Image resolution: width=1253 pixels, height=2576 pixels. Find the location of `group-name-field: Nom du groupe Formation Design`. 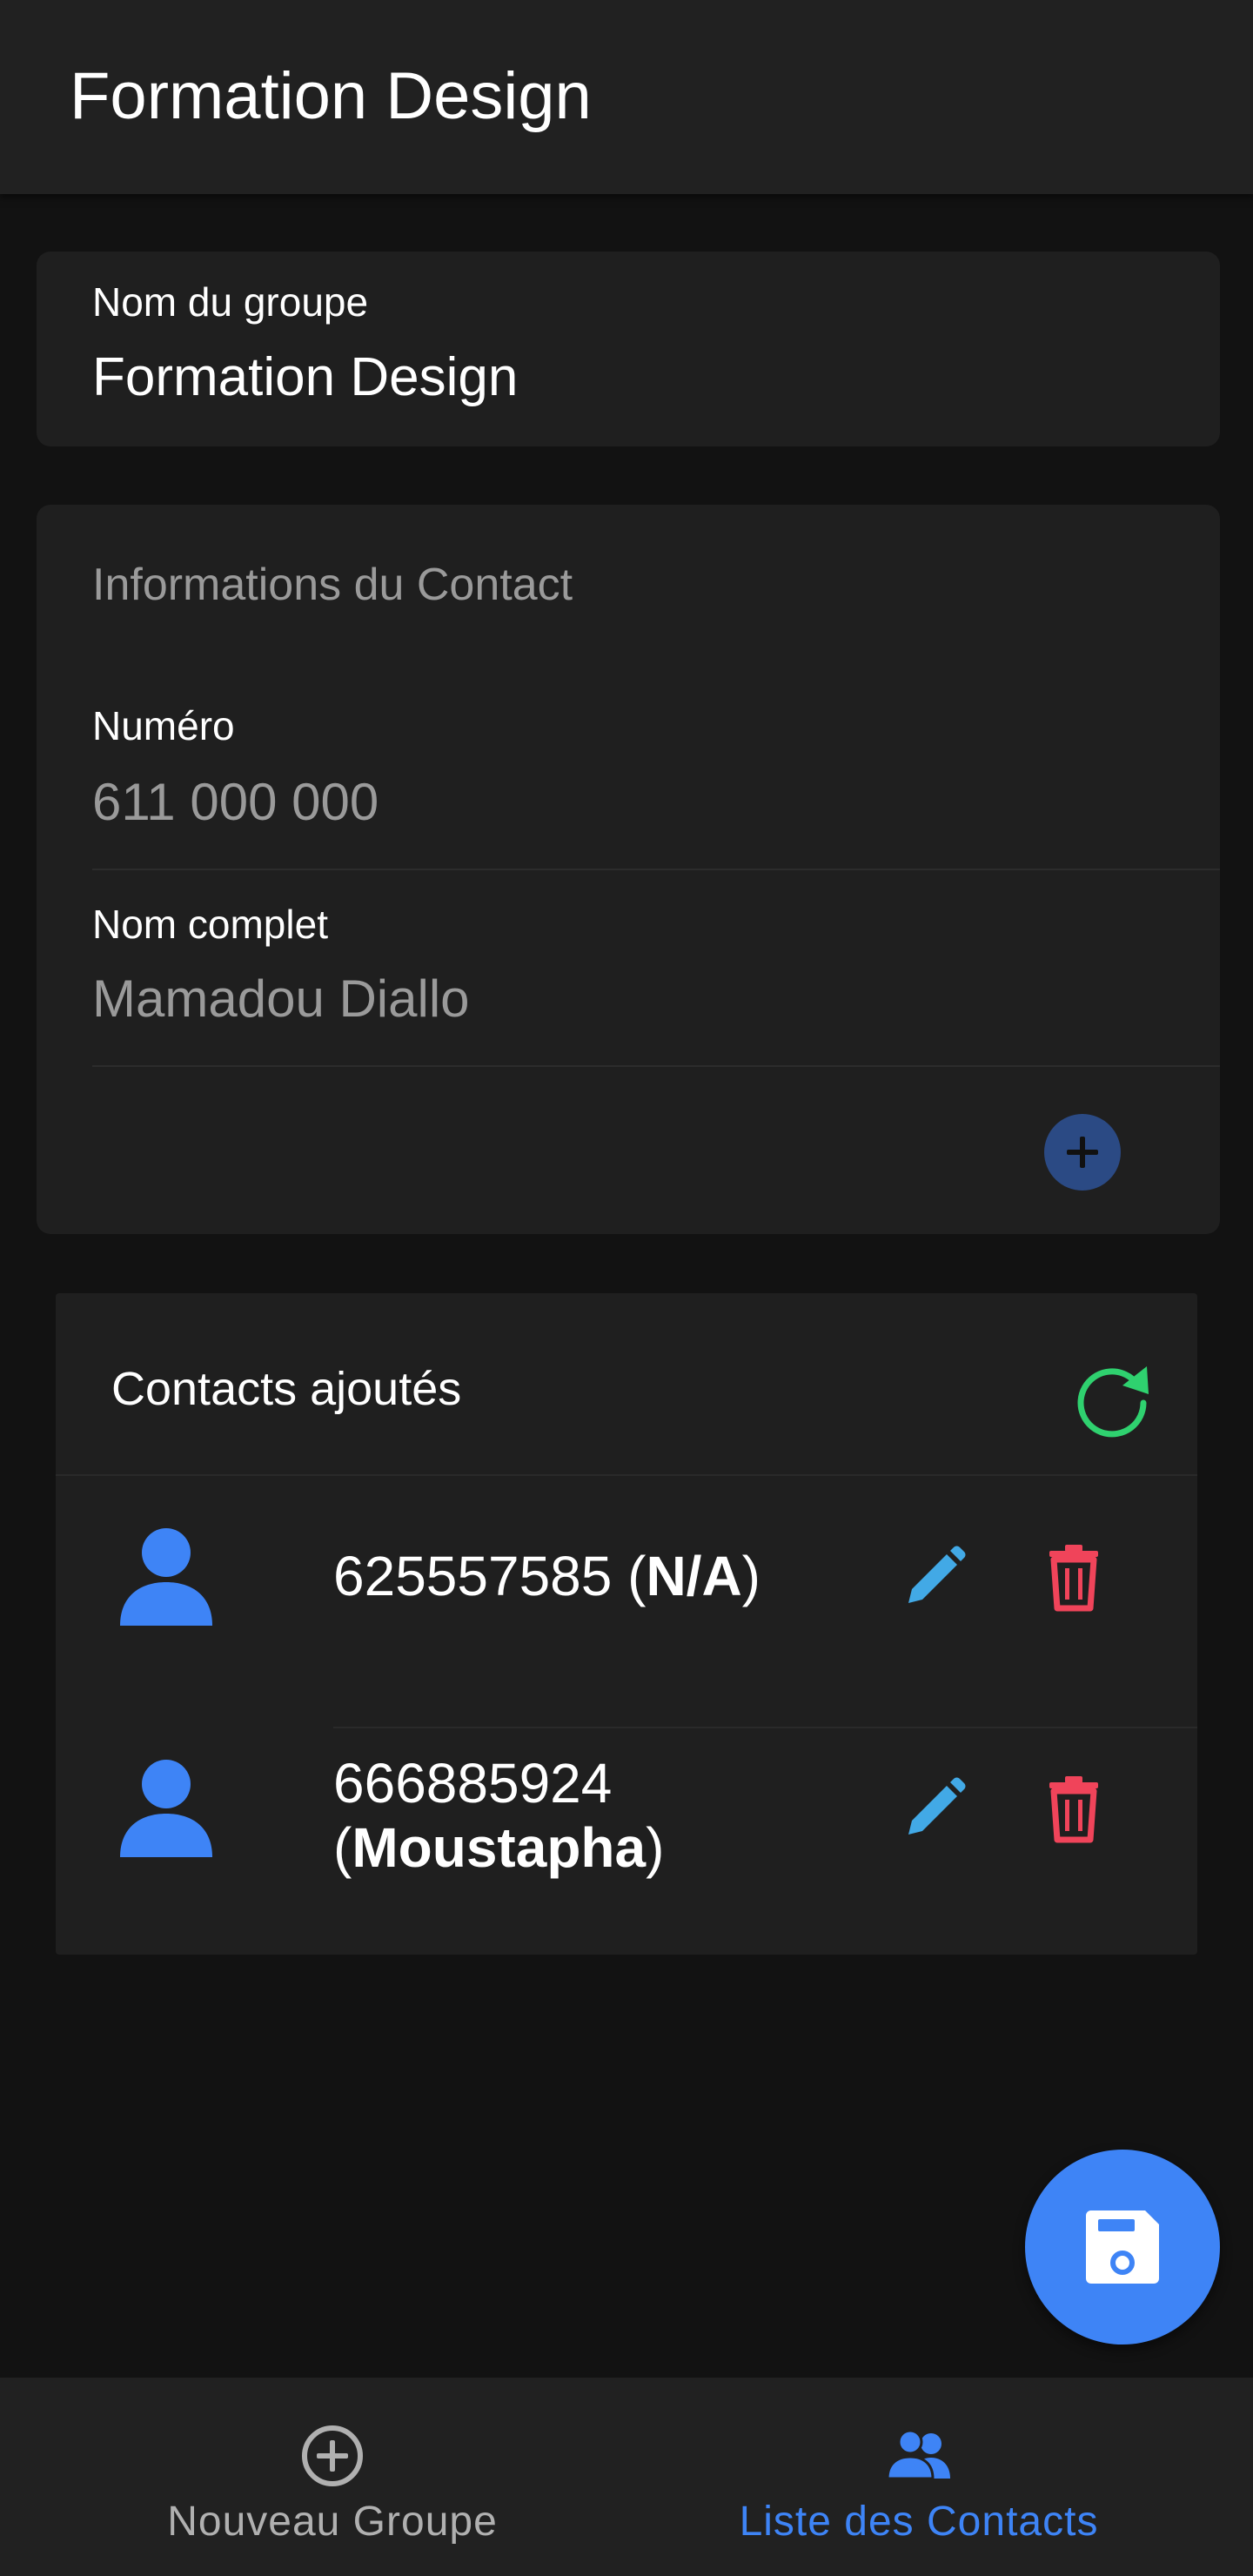

group-name-field: Nom du groupe Formation Design is located at coordinates (628, 349).